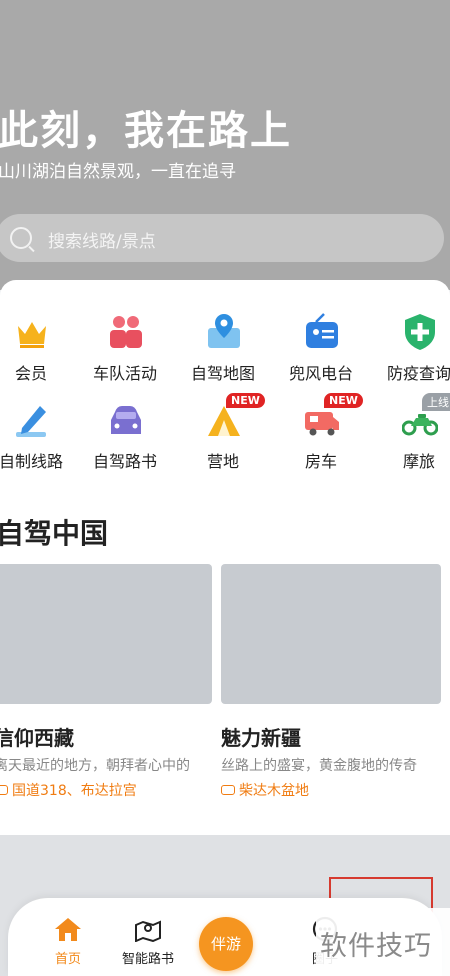 The image size is (450, 976). Describe the element at coordinates (125, 352) in the screenshot. I see `grid-item-team-activity: 车队活动` at that location.